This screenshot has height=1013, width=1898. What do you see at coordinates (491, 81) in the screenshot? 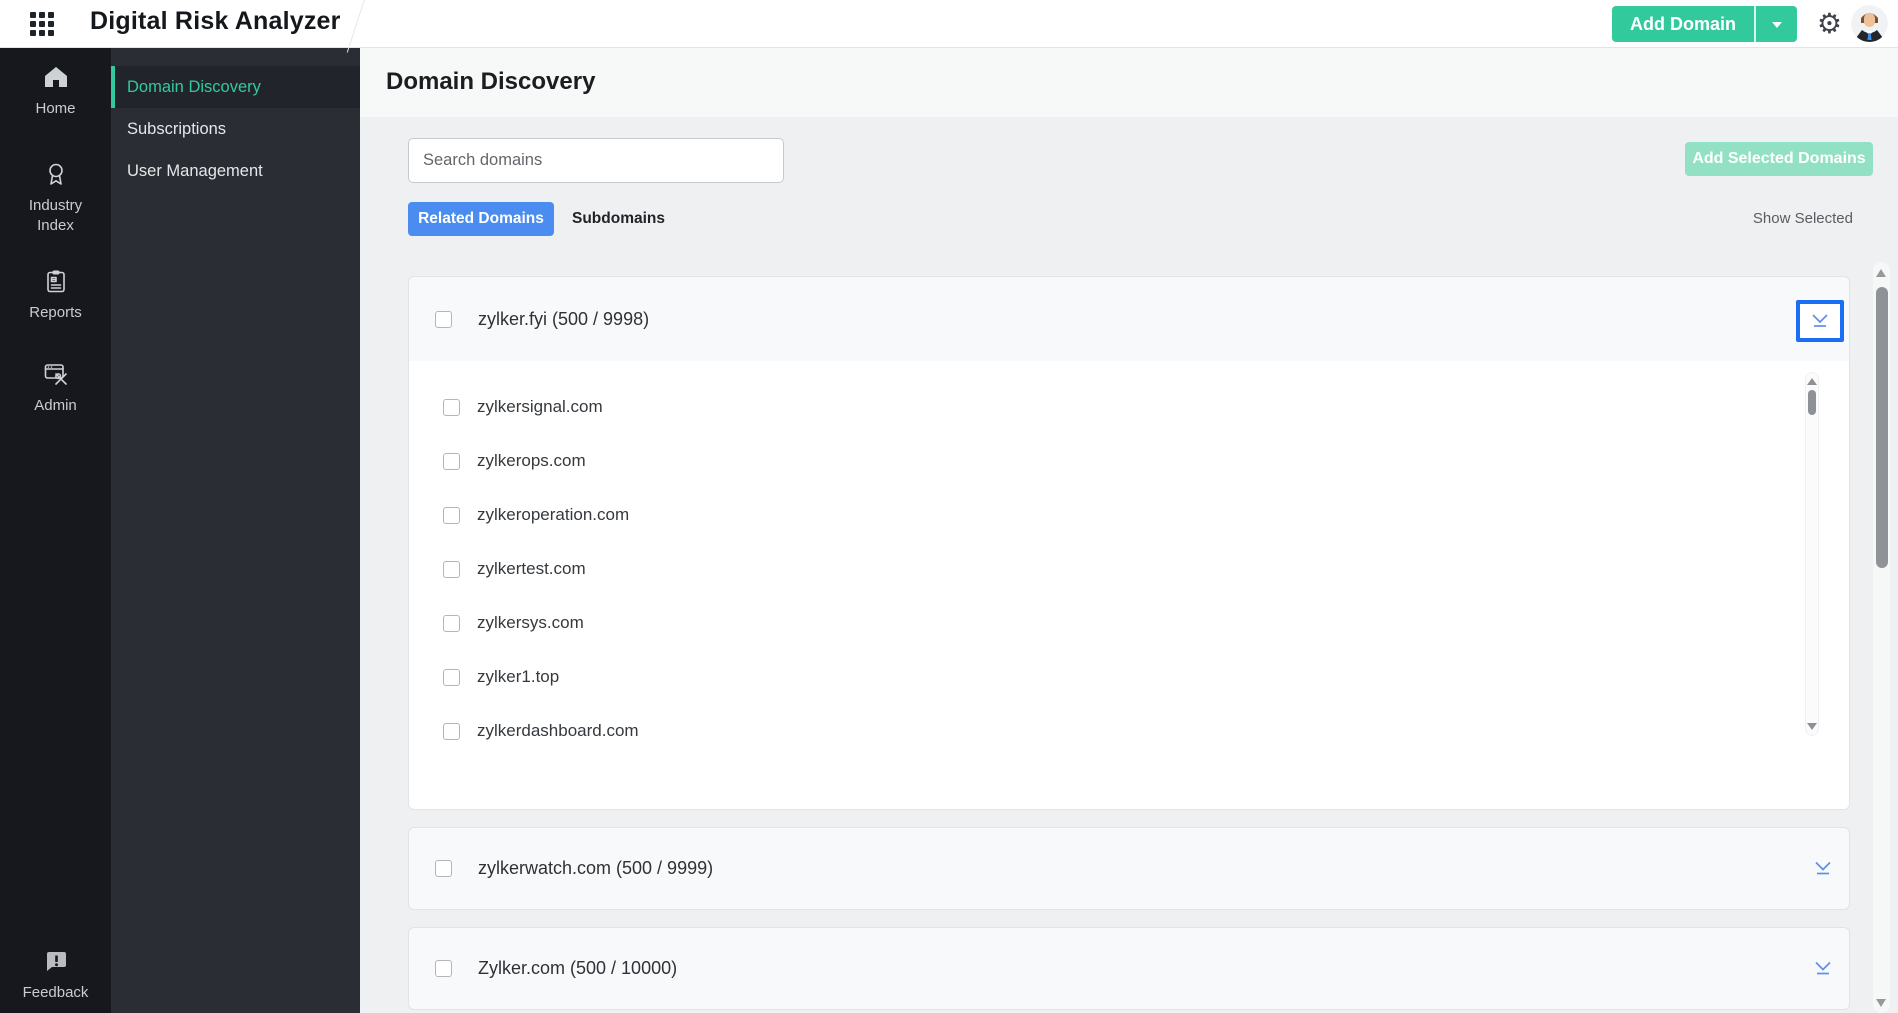
I see `page-title: Domain Discovery` at bounding box center [491, 81].